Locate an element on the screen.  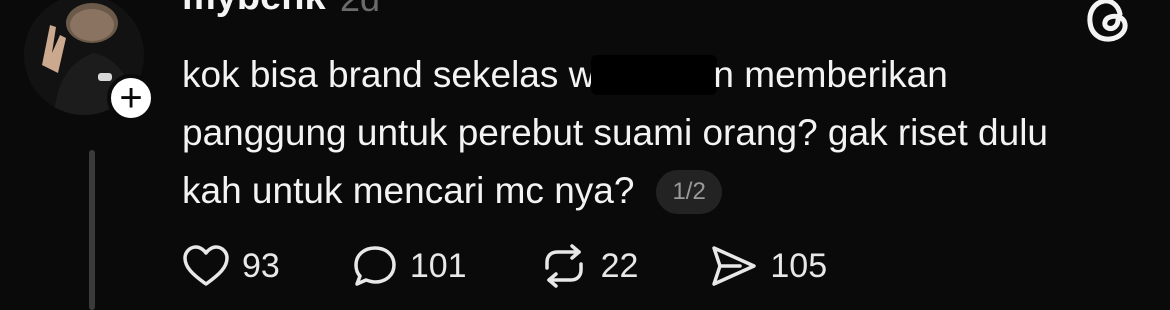
reply-count: 101 is located at coordinates (438, 265).